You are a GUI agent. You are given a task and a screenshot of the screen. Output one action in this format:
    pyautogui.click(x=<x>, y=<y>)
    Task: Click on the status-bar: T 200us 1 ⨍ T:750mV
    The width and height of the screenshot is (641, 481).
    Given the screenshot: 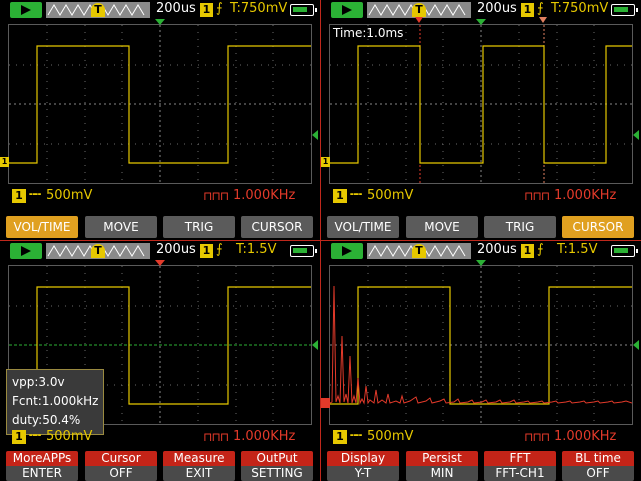 What is the action you would take?
    pyautogui.click(x=160, y=10)
    